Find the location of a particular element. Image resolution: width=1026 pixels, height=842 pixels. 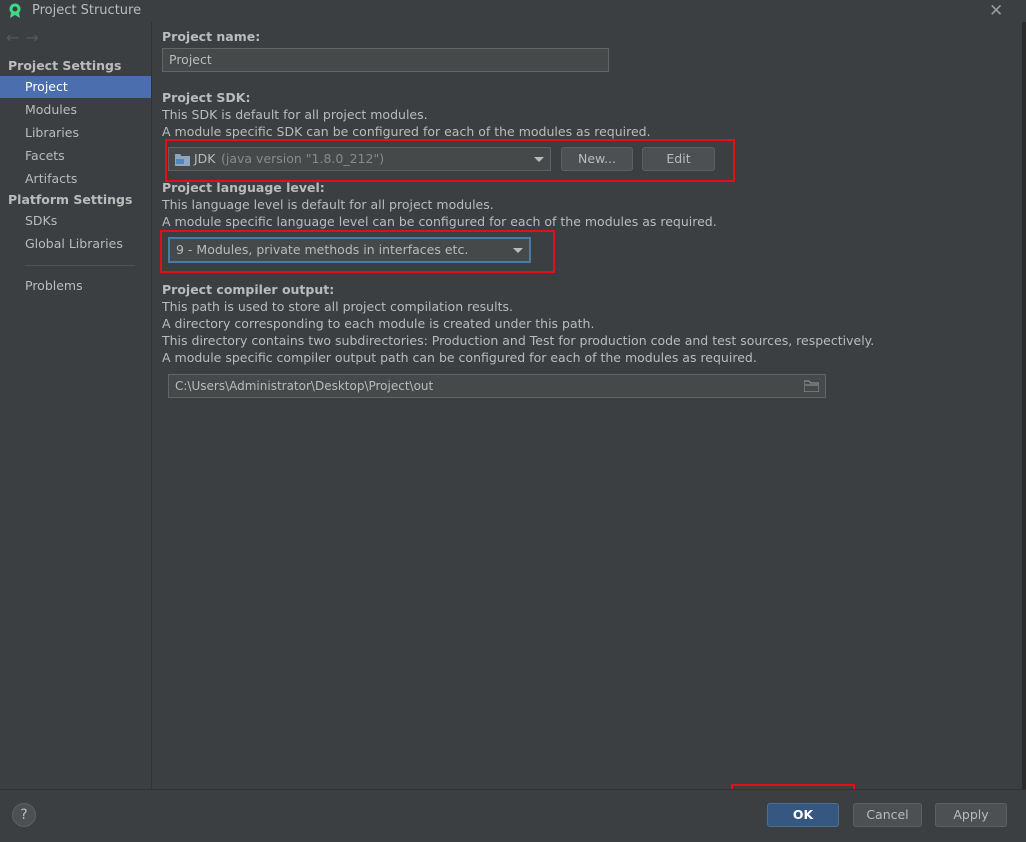

sdk-highlight-box is located at coordinates (450, 160).